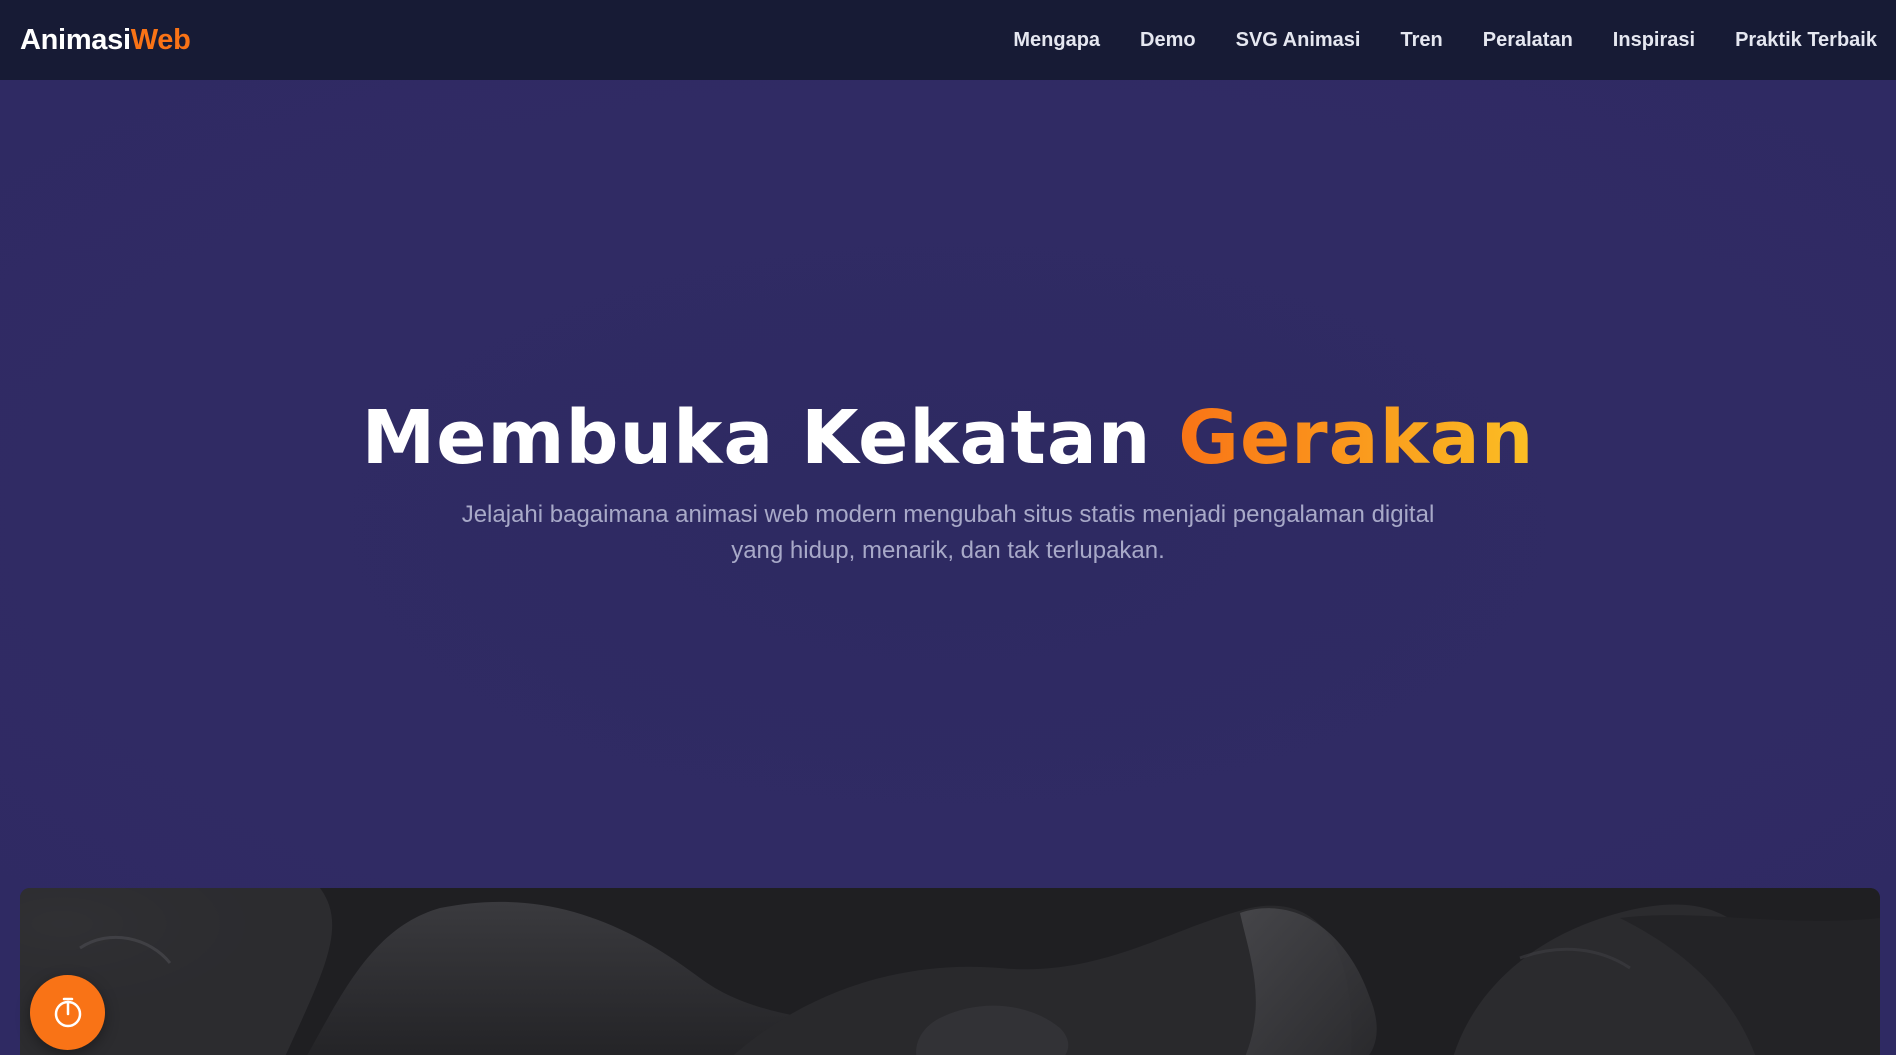  Describe the element at coordinates (1298, 40) in the screenshot. I see `nav-link-svg-animasi: SVG Animasi` at that location.